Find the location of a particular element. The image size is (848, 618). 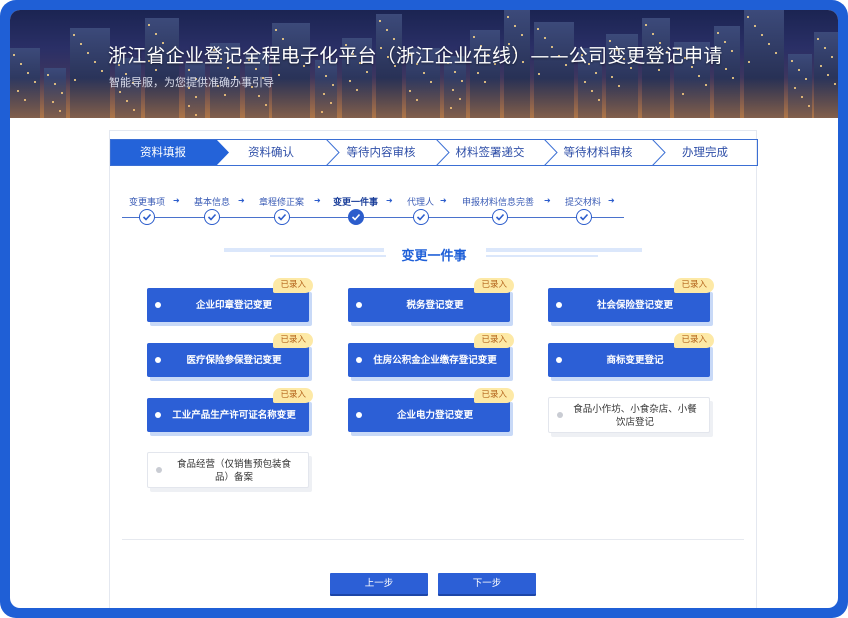

item-card-social-insurance: 社会保险登记变更 已录入 is located at coordinates (631, 300).